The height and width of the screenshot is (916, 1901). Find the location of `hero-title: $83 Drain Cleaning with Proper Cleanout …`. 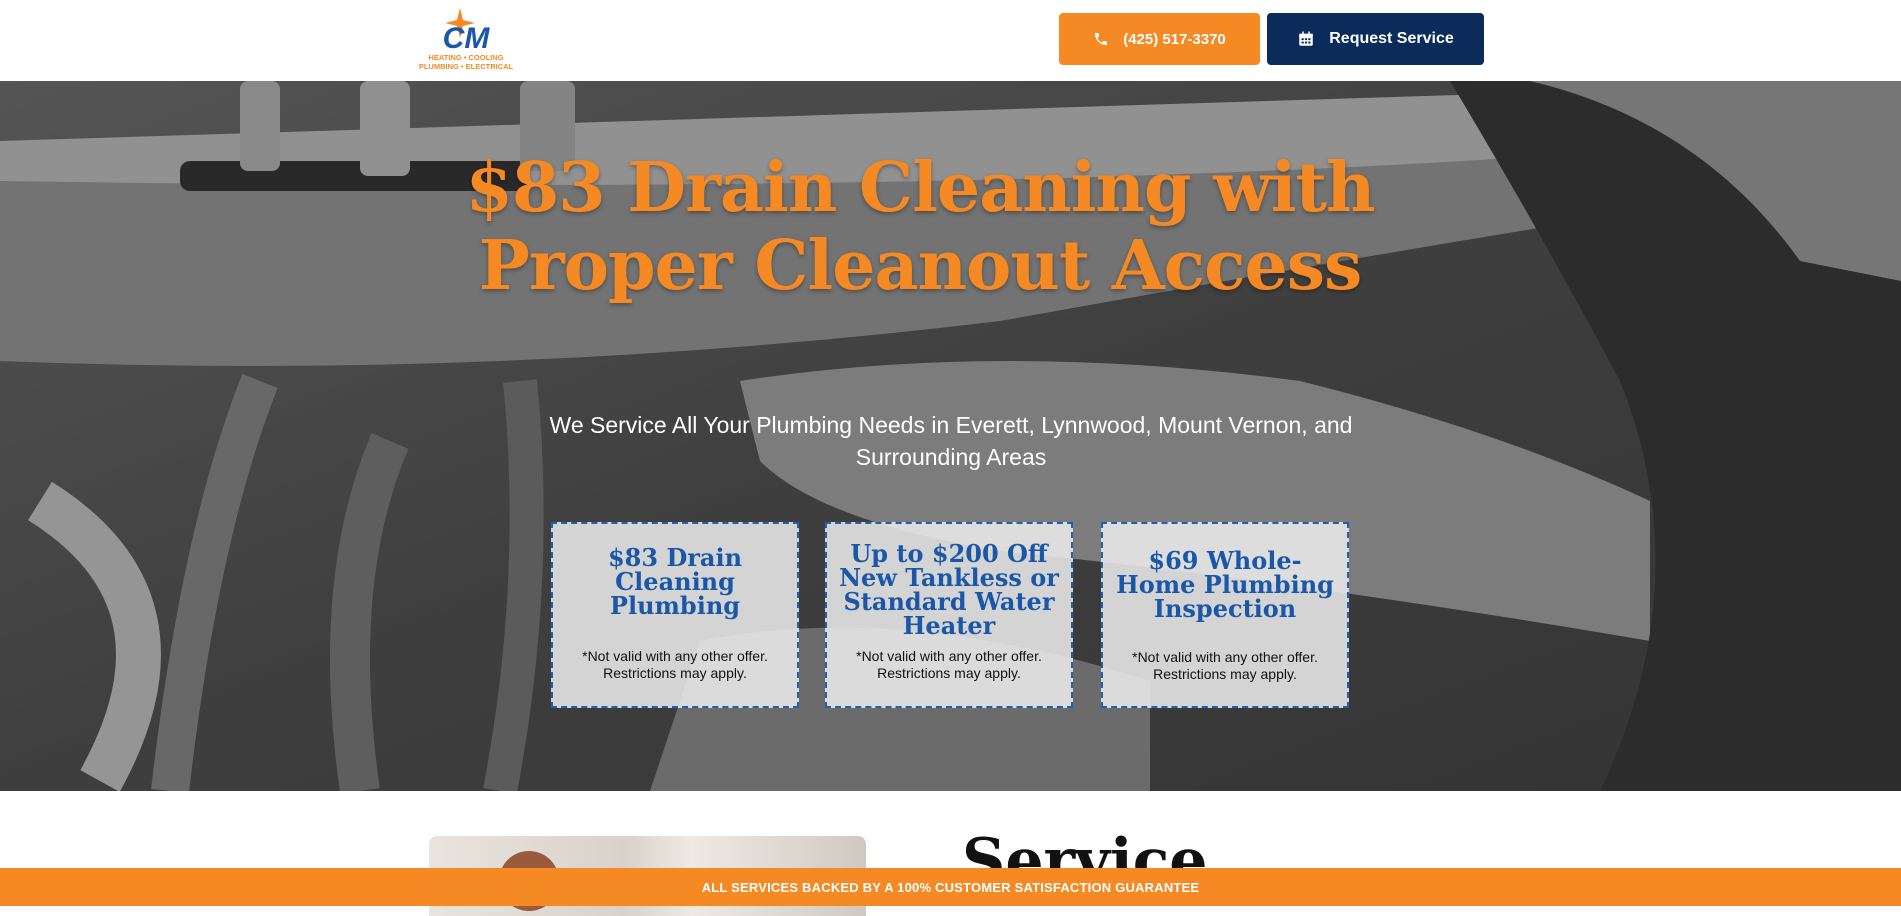

hero-title: $83 Drain Cleaning with Proper Cleanout … is located at coordinates (920, 227).